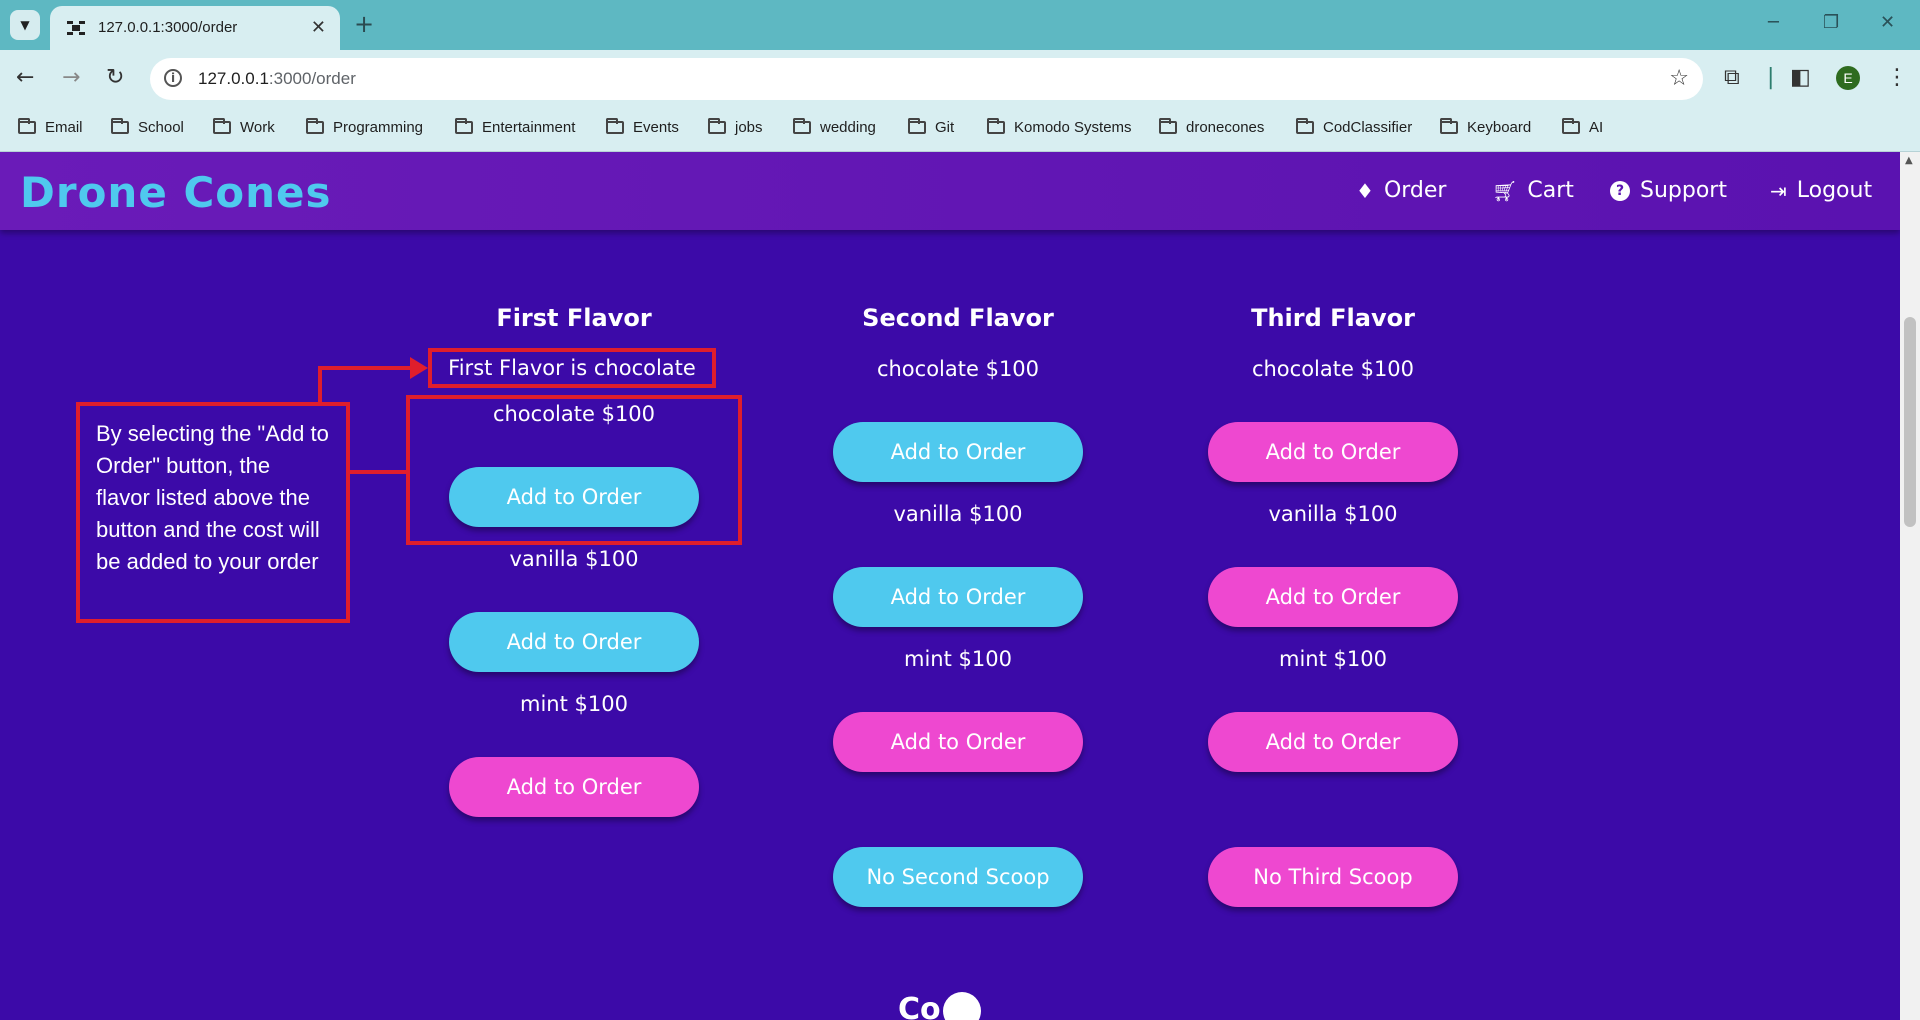 This screenshot has height=1020, width=1920. Describe the element at coordinates (1909, 160) in the screenshot. I see `scroll-up-icon: ▲` at that location.